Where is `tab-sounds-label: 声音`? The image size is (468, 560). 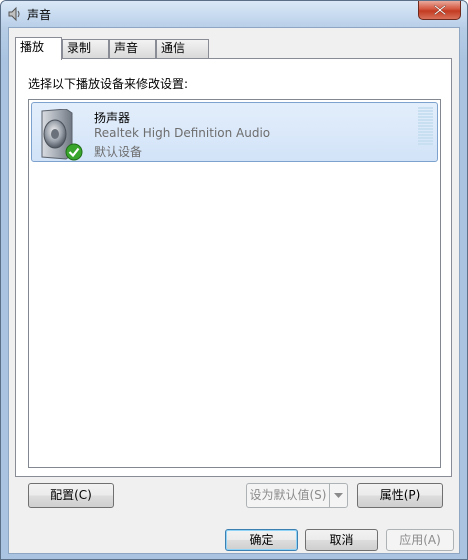
tab-sounds-label: 声音 is located at coordinates (126, 48).